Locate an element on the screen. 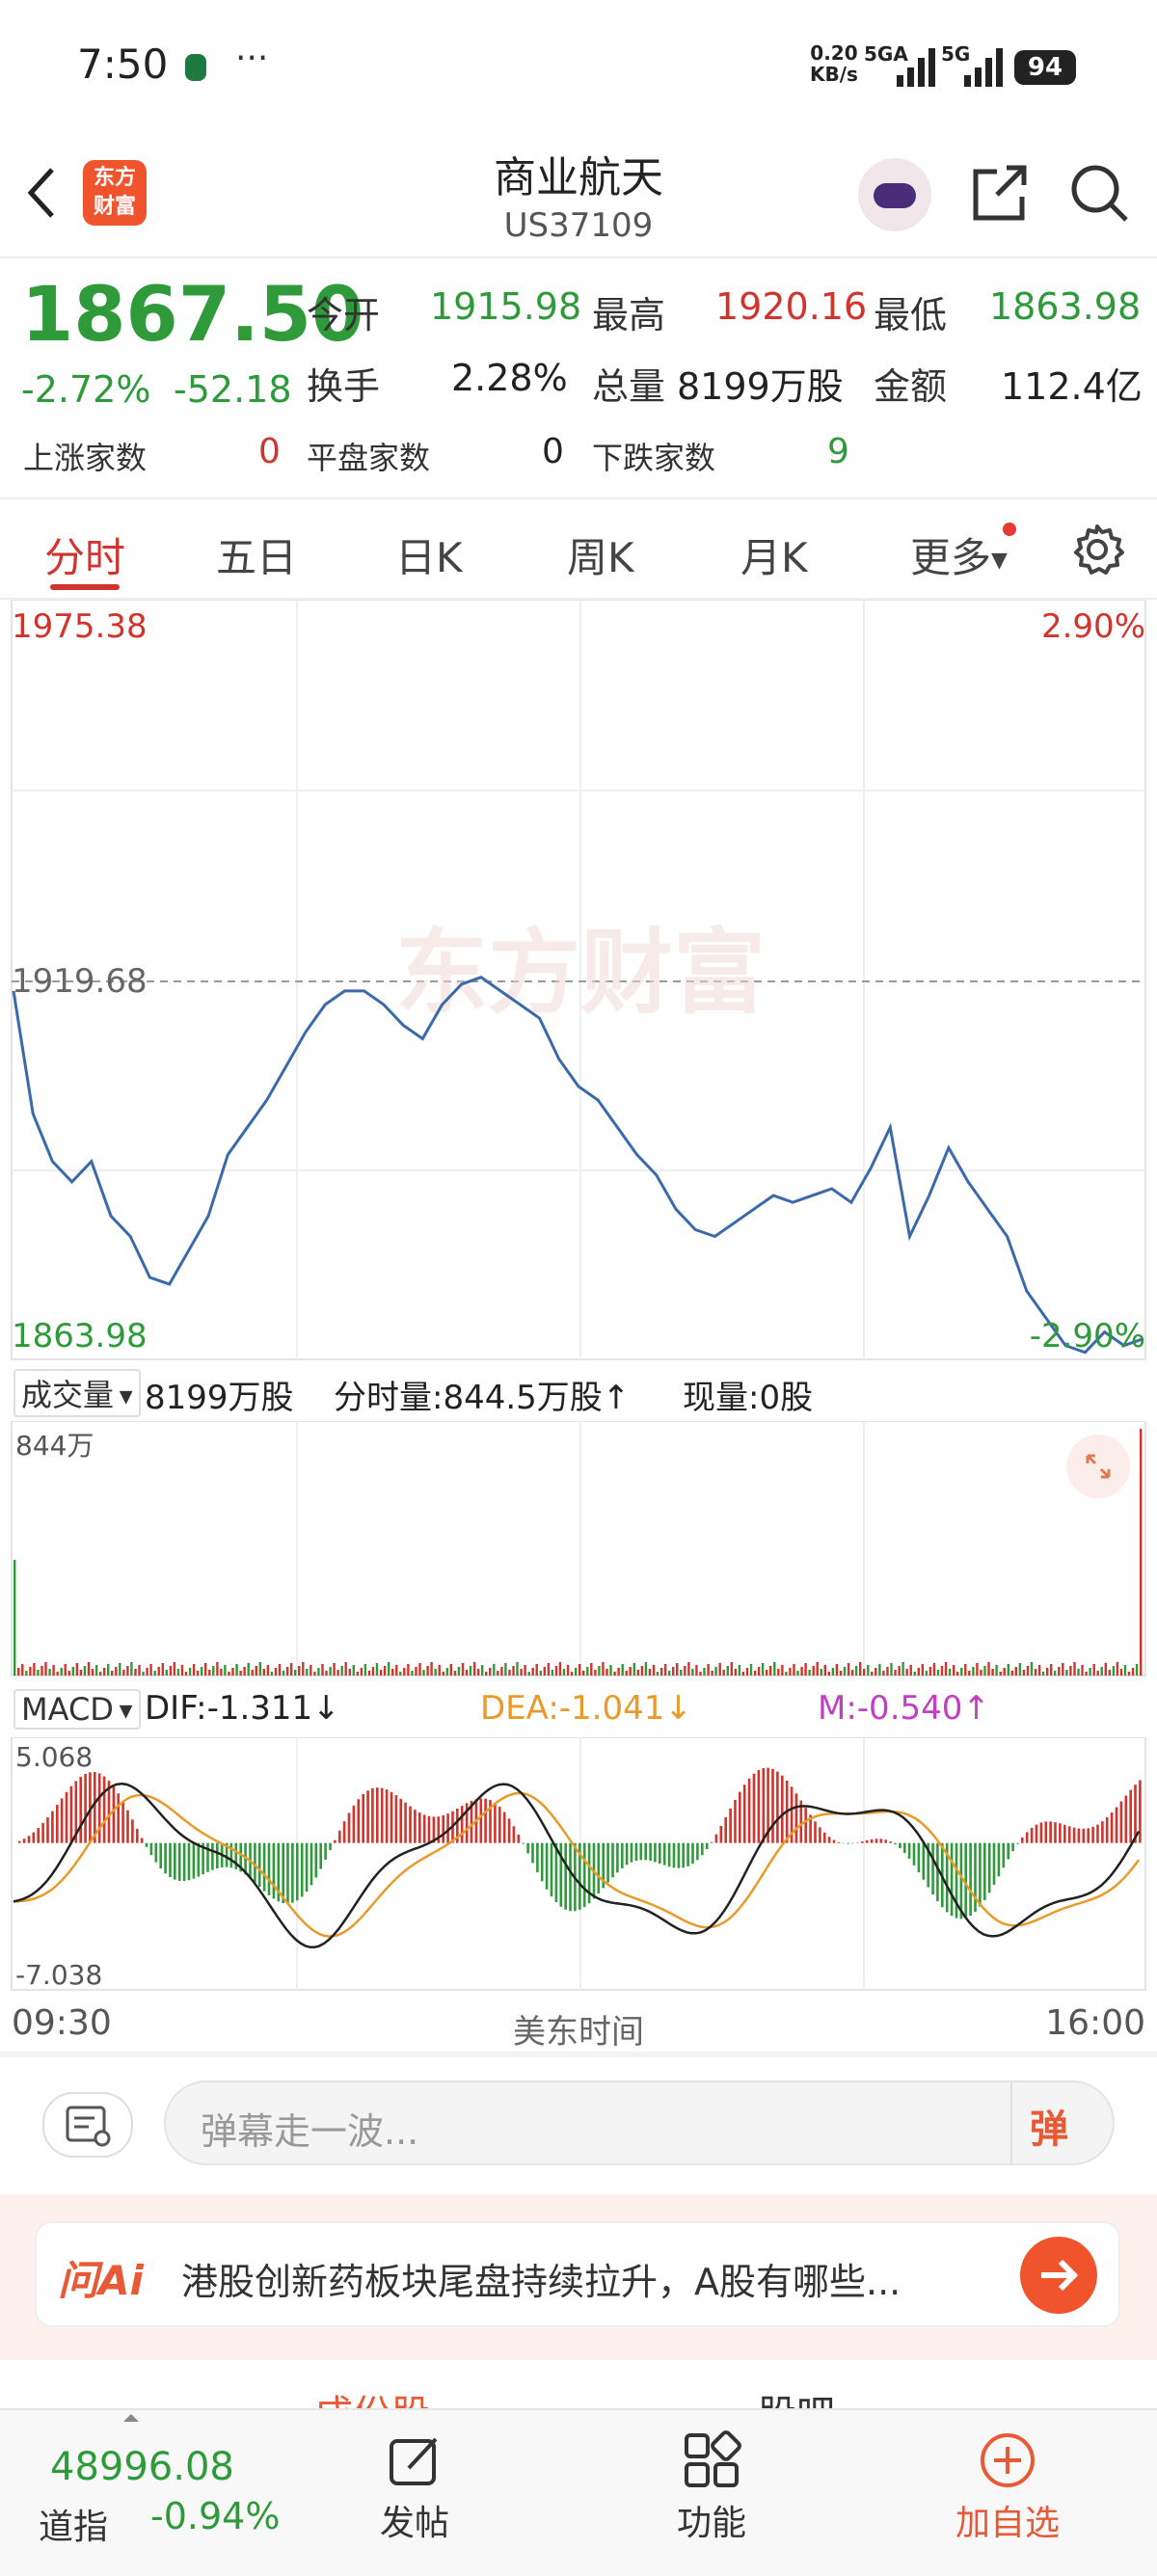  index-value: 48996.08 is located at coordinates (142, 2467).